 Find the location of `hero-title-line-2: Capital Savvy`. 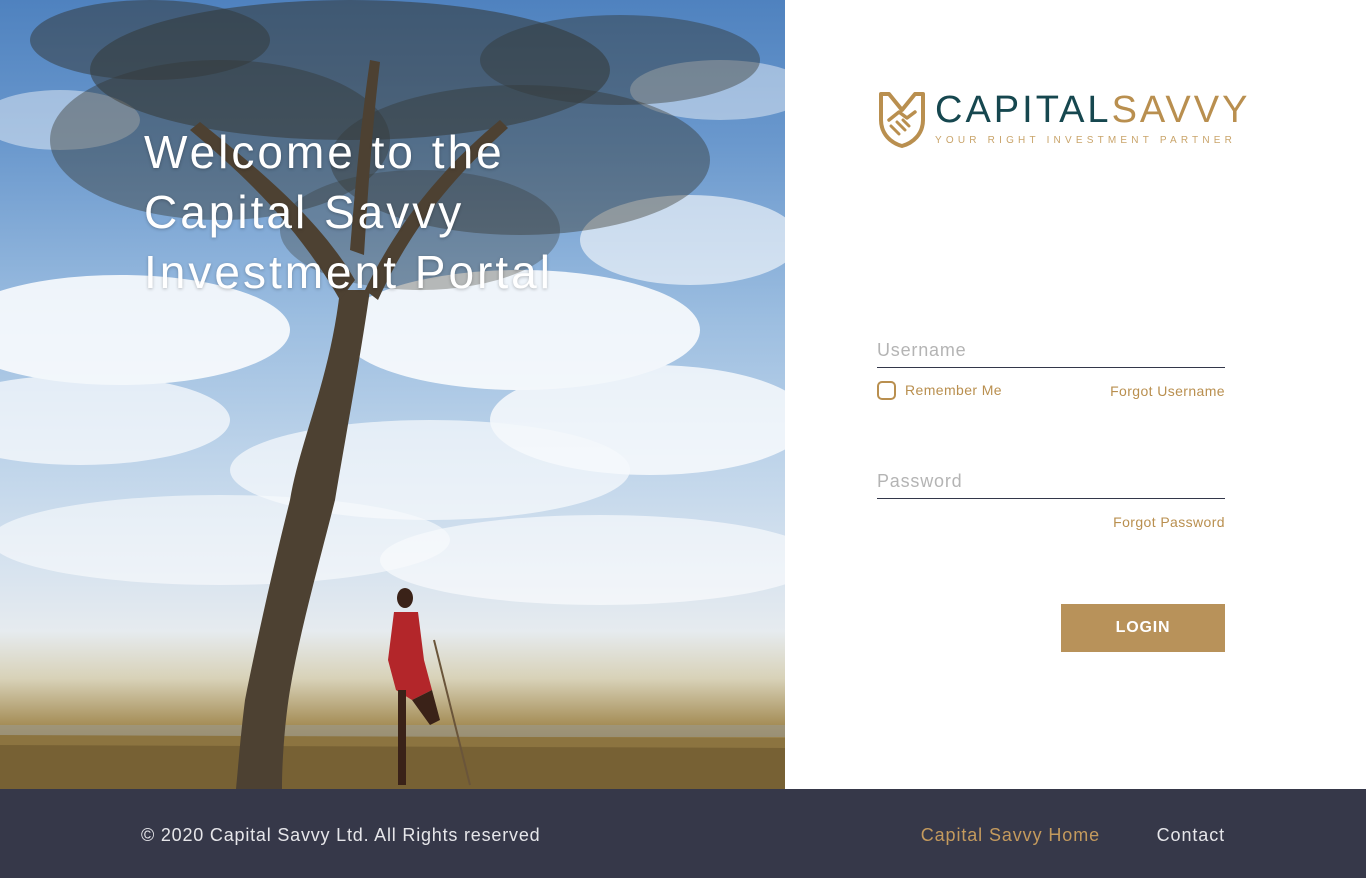

hero-title-line-2: Capital Savvy is located at coordinates (304, 212).